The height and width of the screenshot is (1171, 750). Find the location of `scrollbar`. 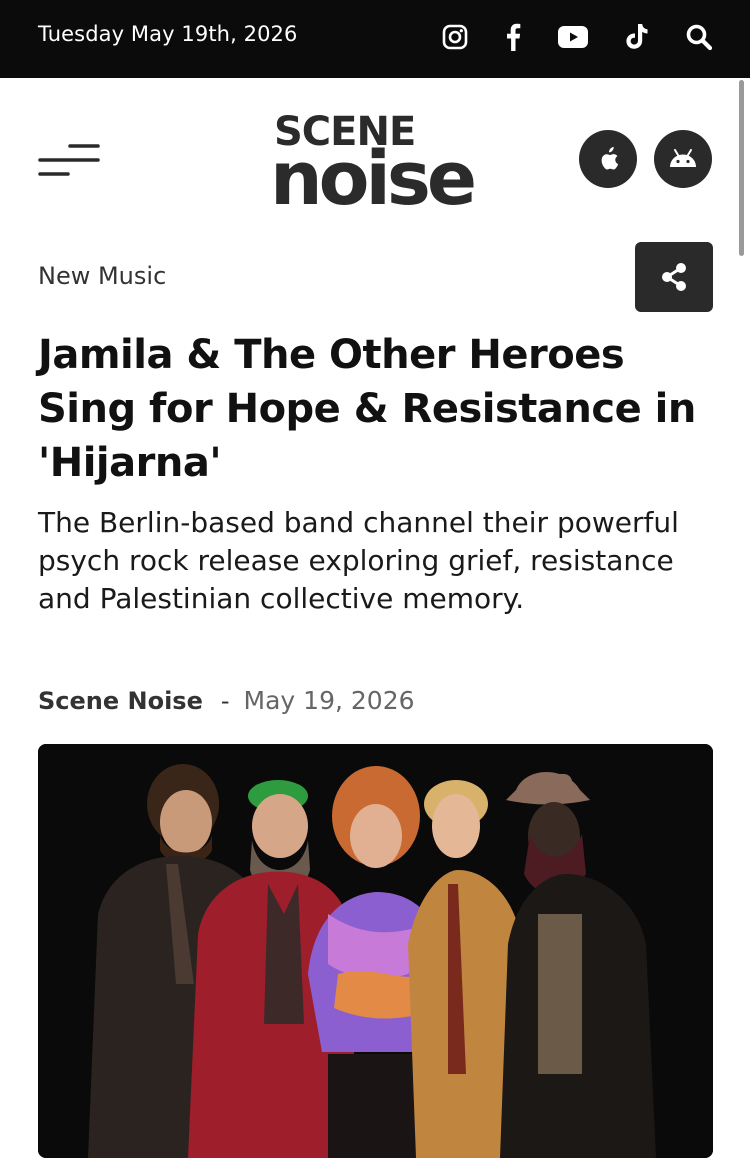

scrollbar is located at coordinates (741, 168).